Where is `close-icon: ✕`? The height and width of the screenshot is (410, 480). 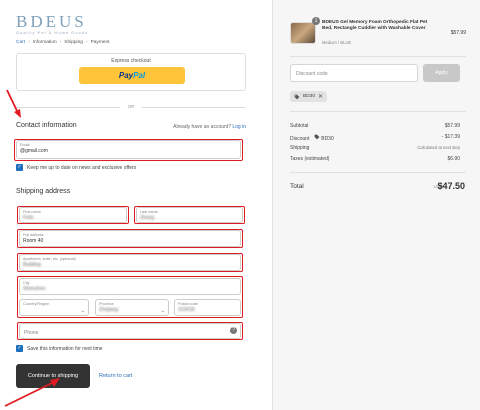
close-icon: ✕ is located at coordinates (320, 96).